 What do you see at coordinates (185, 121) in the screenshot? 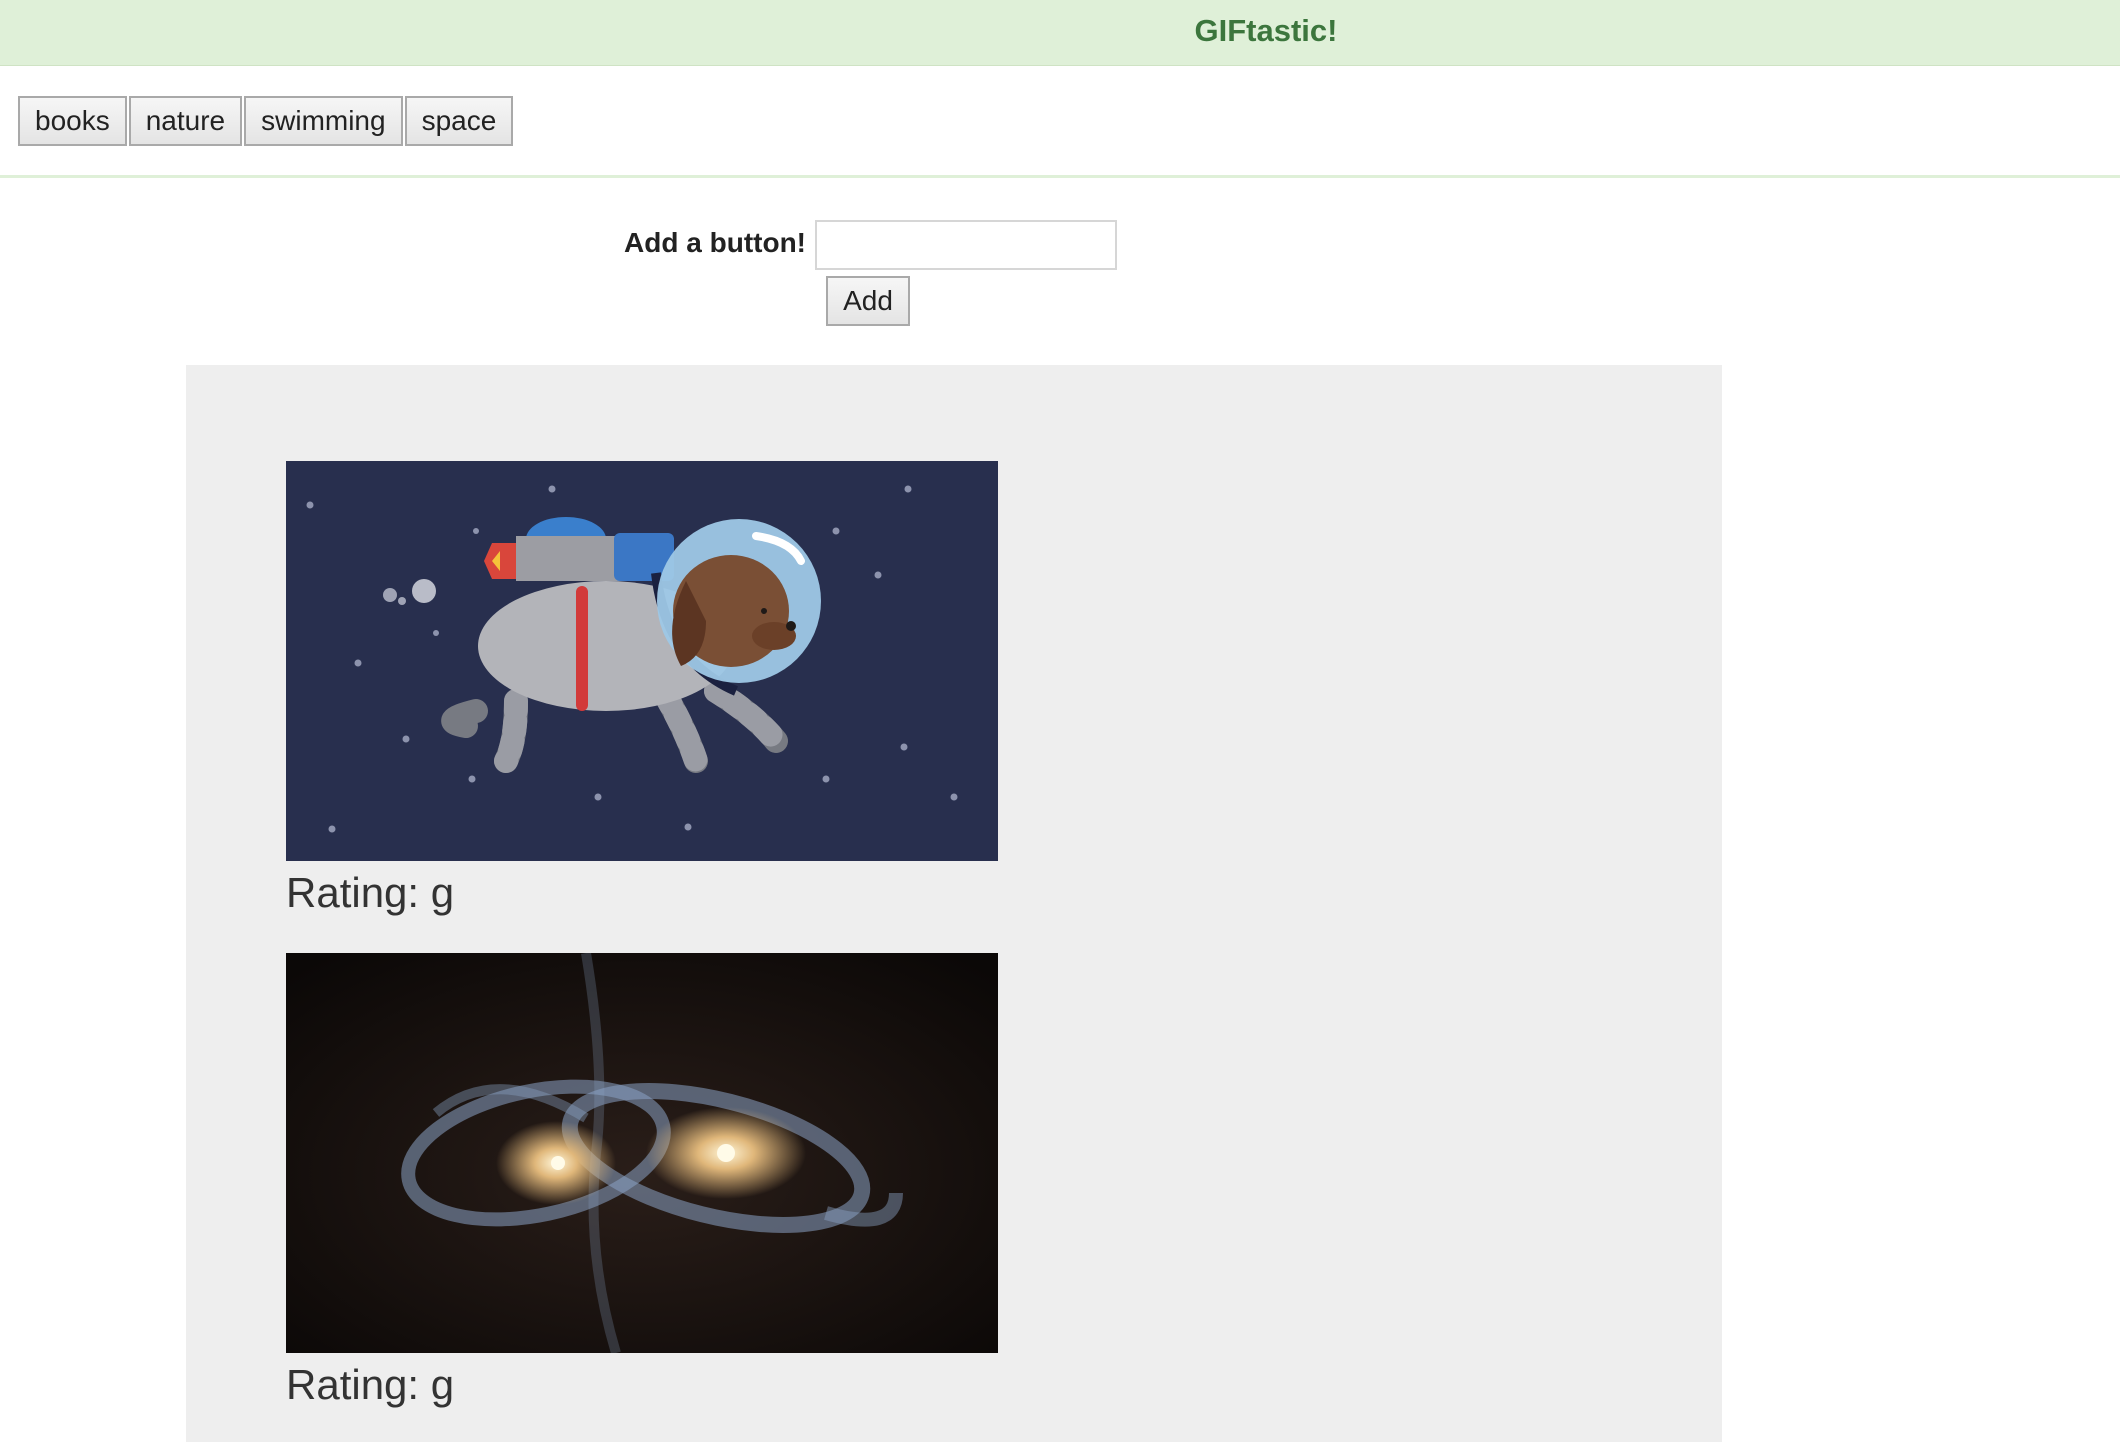
I see `topic-button-nature: nature` at bounding box center [185, 121].